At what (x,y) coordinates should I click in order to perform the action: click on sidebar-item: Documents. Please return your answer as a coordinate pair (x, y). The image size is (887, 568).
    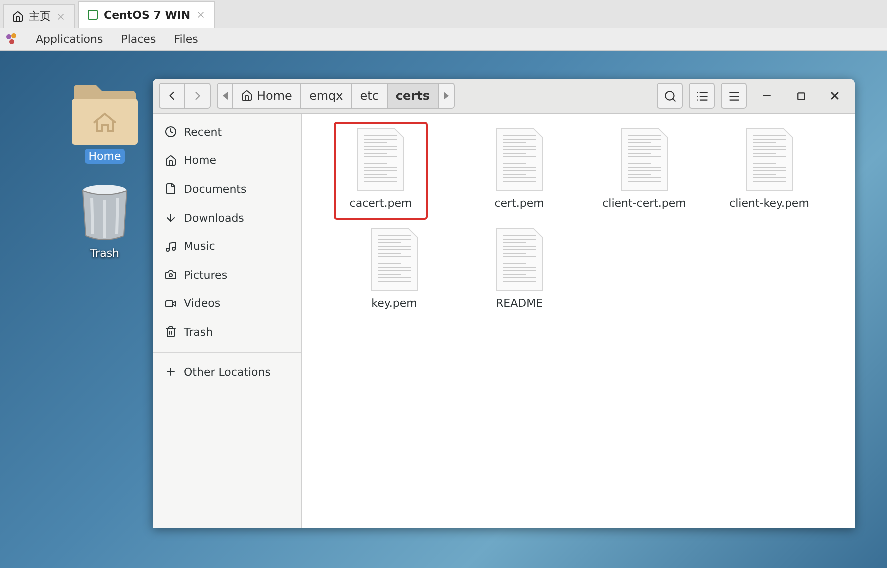
    Looking at the image, I should click on (227, 189).